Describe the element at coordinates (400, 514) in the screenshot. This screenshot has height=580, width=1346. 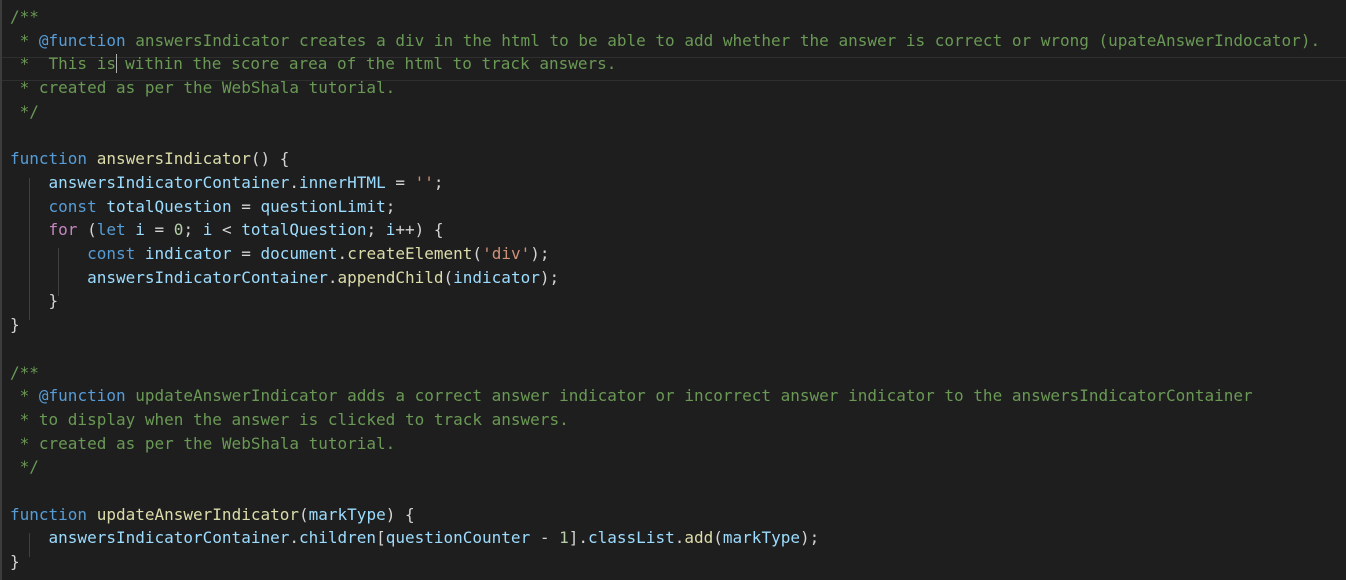
I see `code-token: ) {` at that location.